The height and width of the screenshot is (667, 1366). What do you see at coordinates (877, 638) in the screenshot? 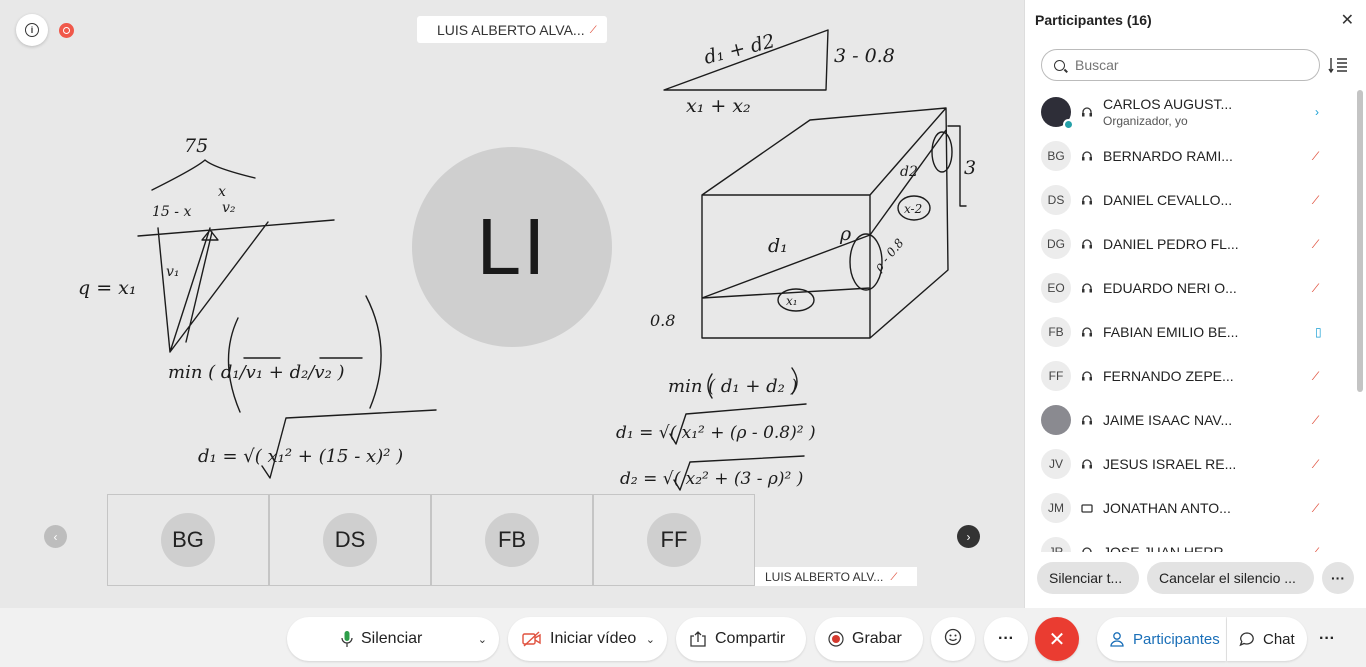
I see `record-label: Grabar` at bounding box center [877, 638].